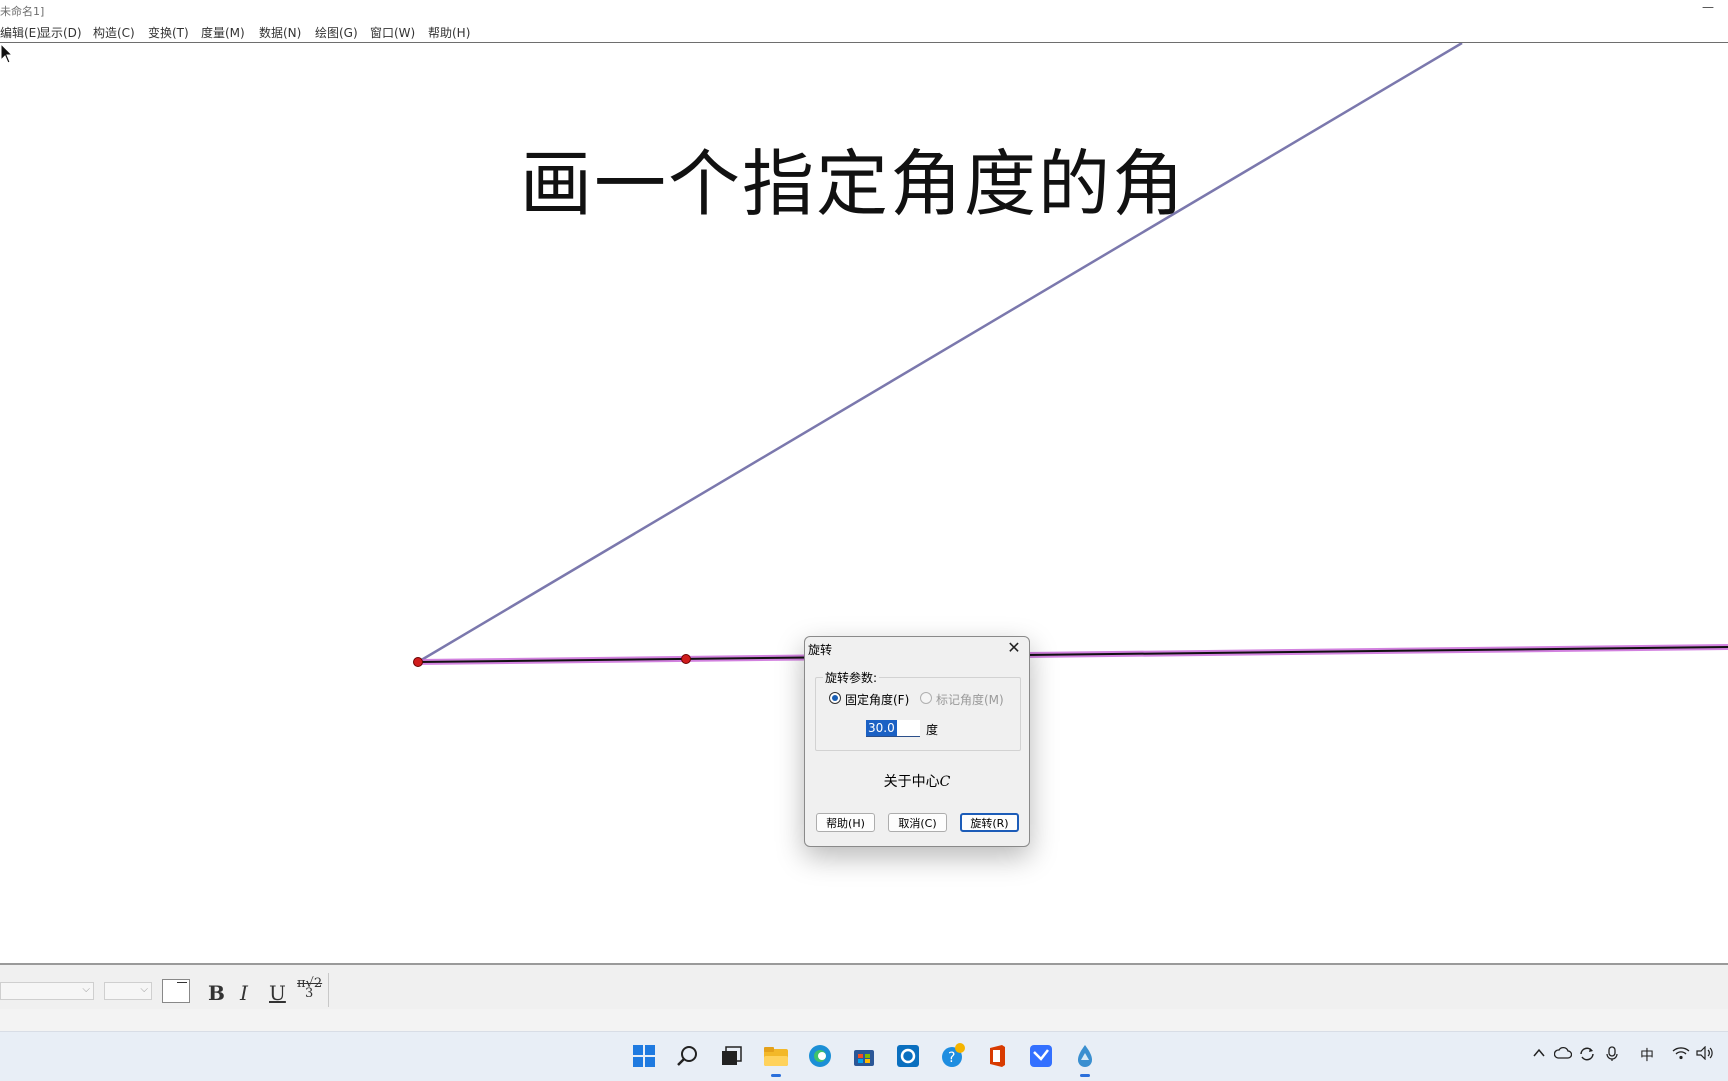 Image resolution: width=1728 pixels, height=1081 pixels. What do you see at coordinates (280, 32) in the screenshot?
I see `menu-data: 数据(N)` at bounding box center [280, 32].